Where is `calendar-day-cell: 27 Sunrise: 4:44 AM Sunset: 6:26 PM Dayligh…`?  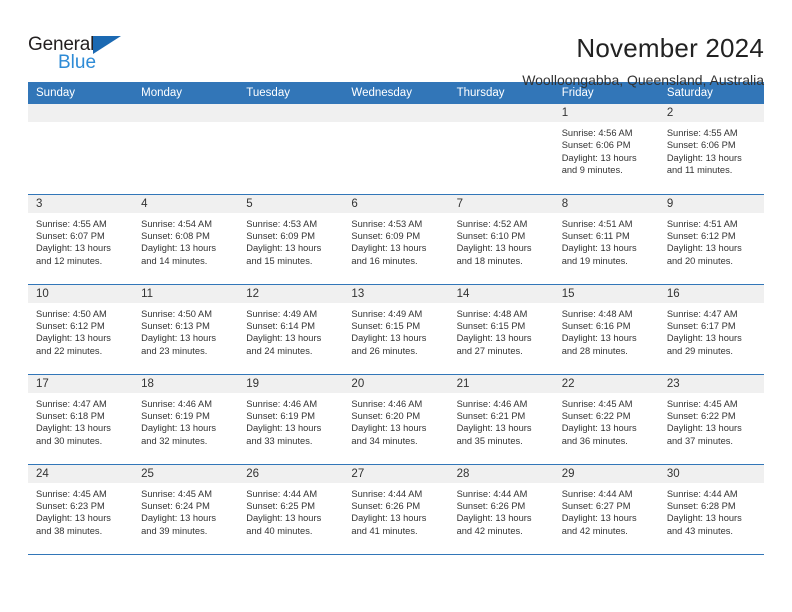 calendar-day-cell: 27 Sunrise: 4:44 AM Sunset: 6:26 PM Dayligh… is located at coordinates (396, 509).